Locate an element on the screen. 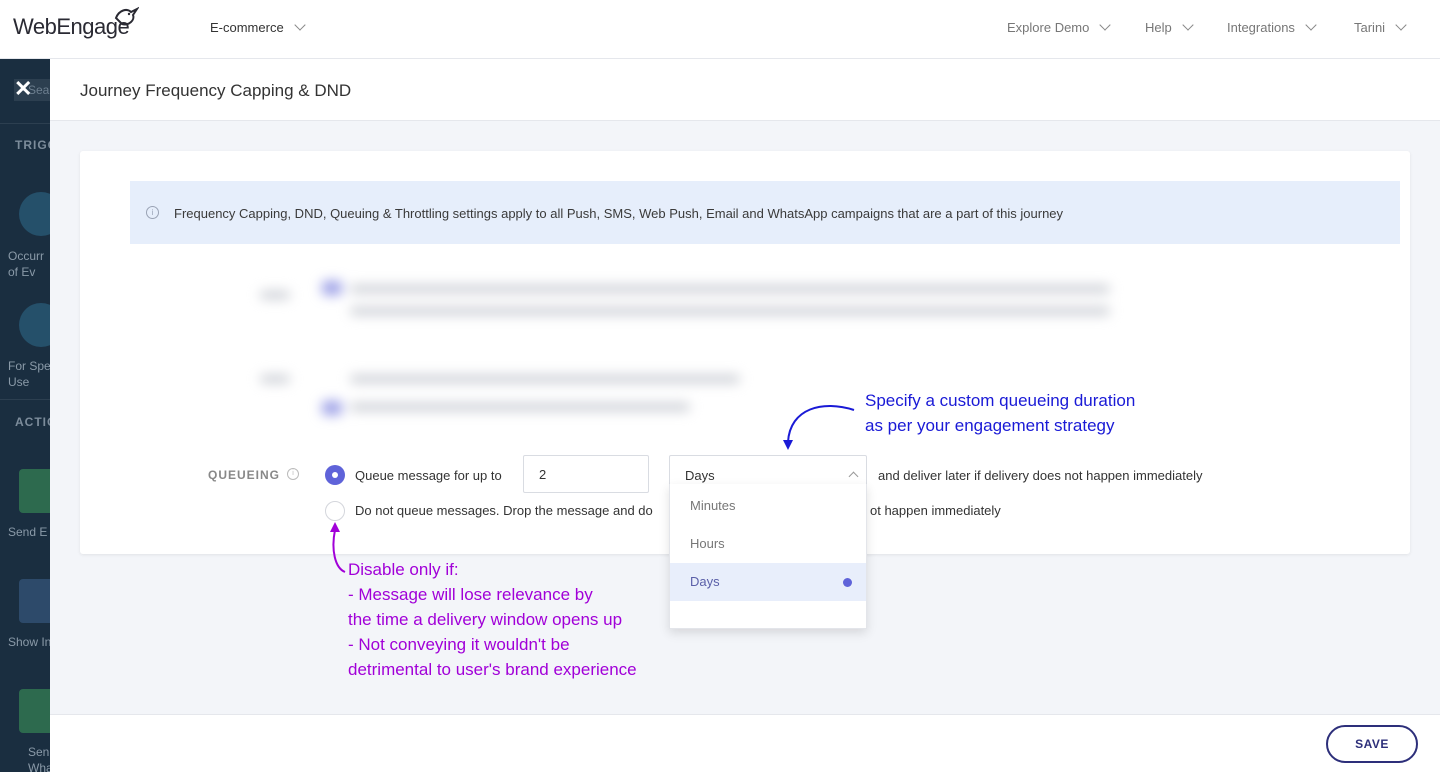  queue-message-radio is located at coordinates (335, 475).